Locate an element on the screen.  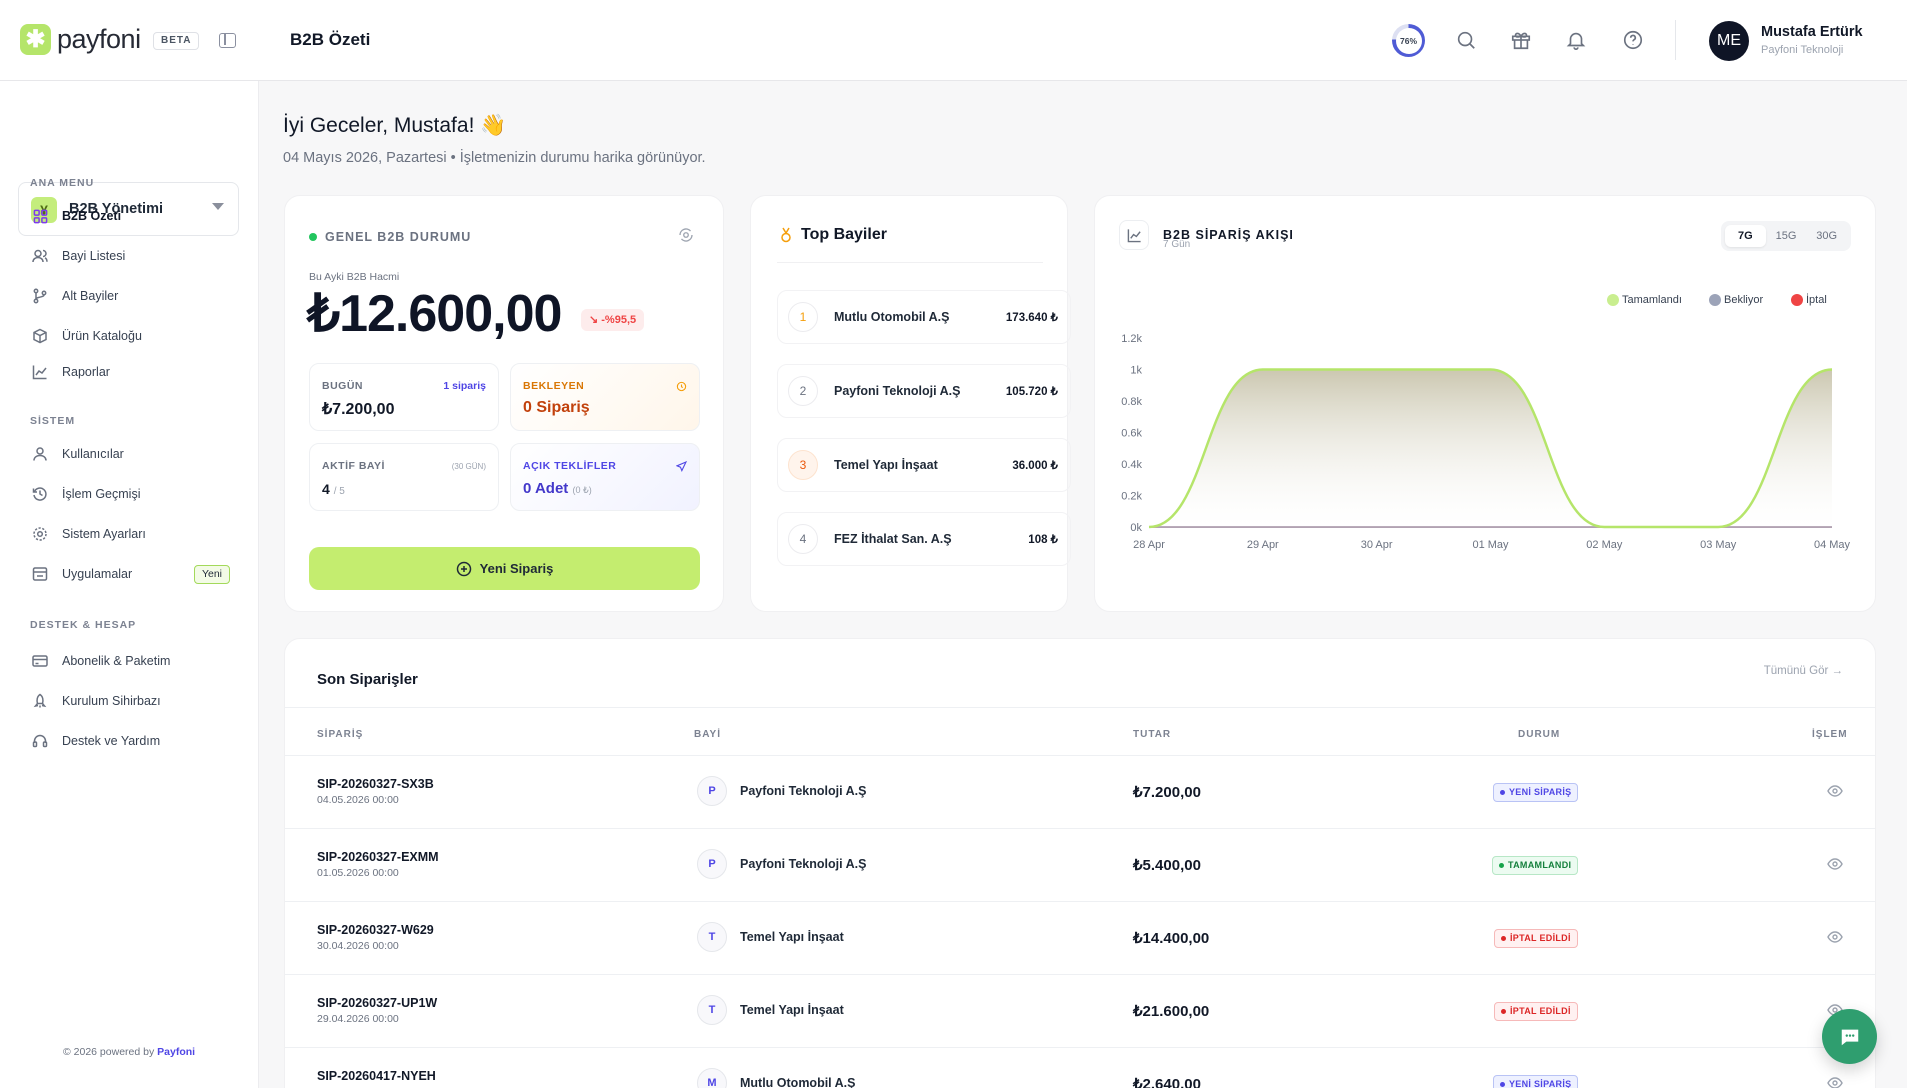
trend-badge: ↘ -%95,5 is located at coordinates (613, 320).